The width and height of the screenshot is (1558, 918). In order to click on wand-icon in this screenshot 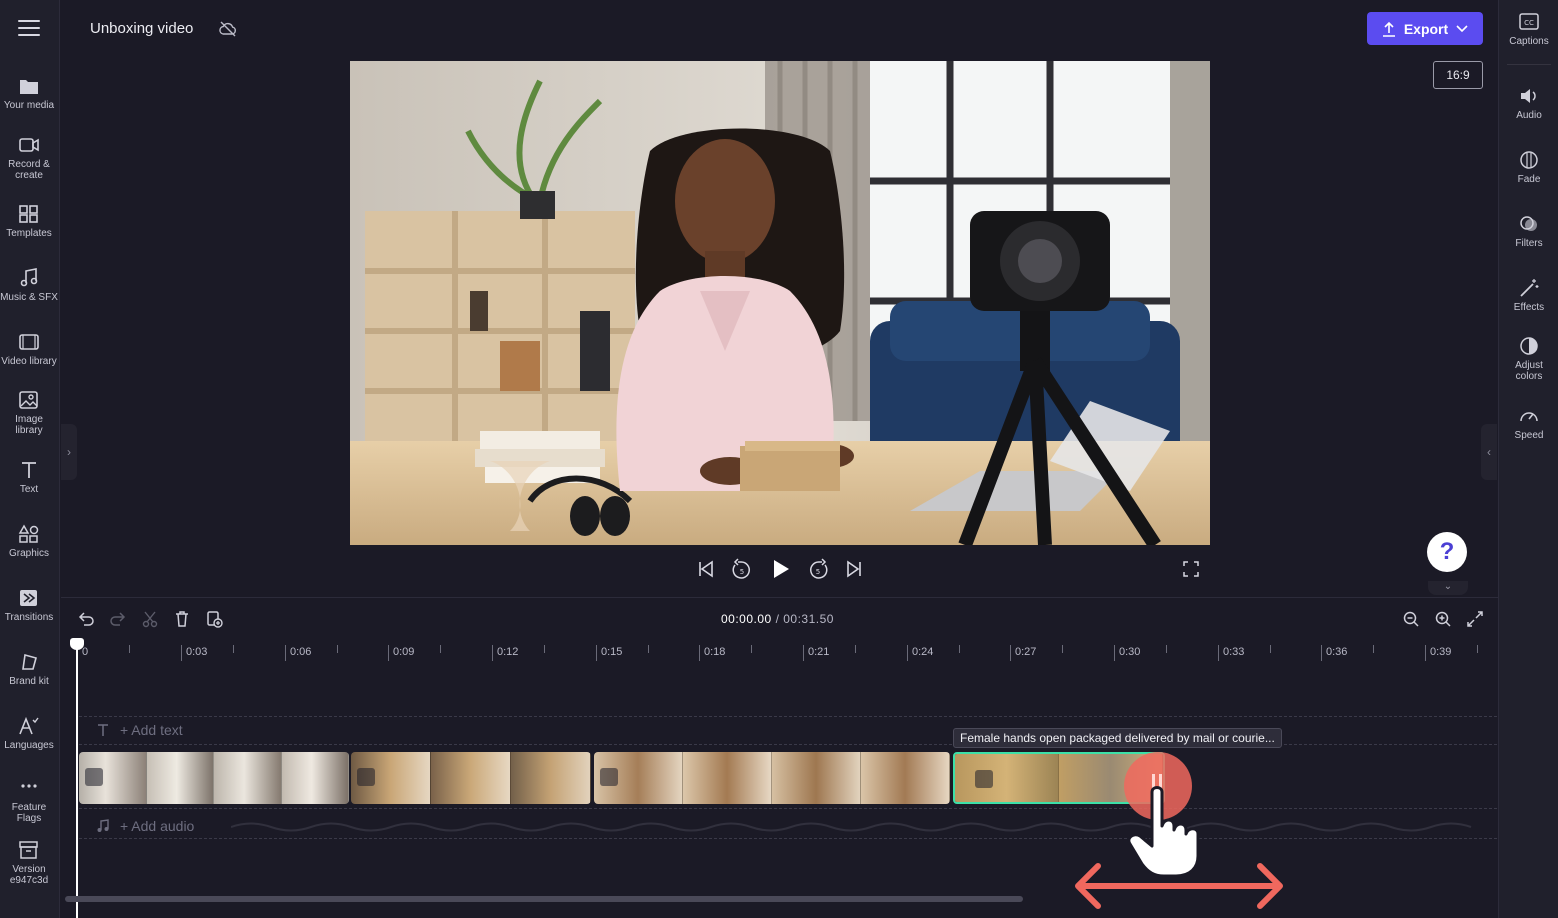, I will do `click(1529, 288)`.